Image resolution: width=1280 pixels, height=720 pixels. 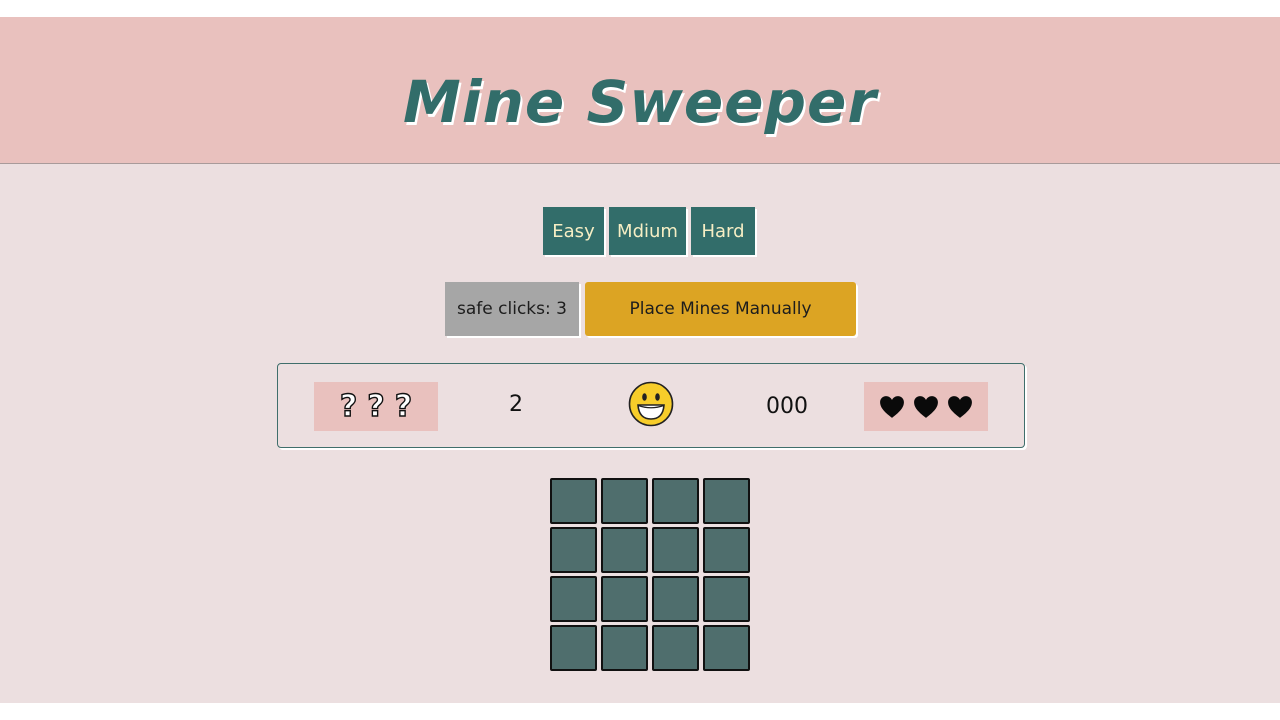 I want to click on mines-counter: 2, so click(x=516, y=404).